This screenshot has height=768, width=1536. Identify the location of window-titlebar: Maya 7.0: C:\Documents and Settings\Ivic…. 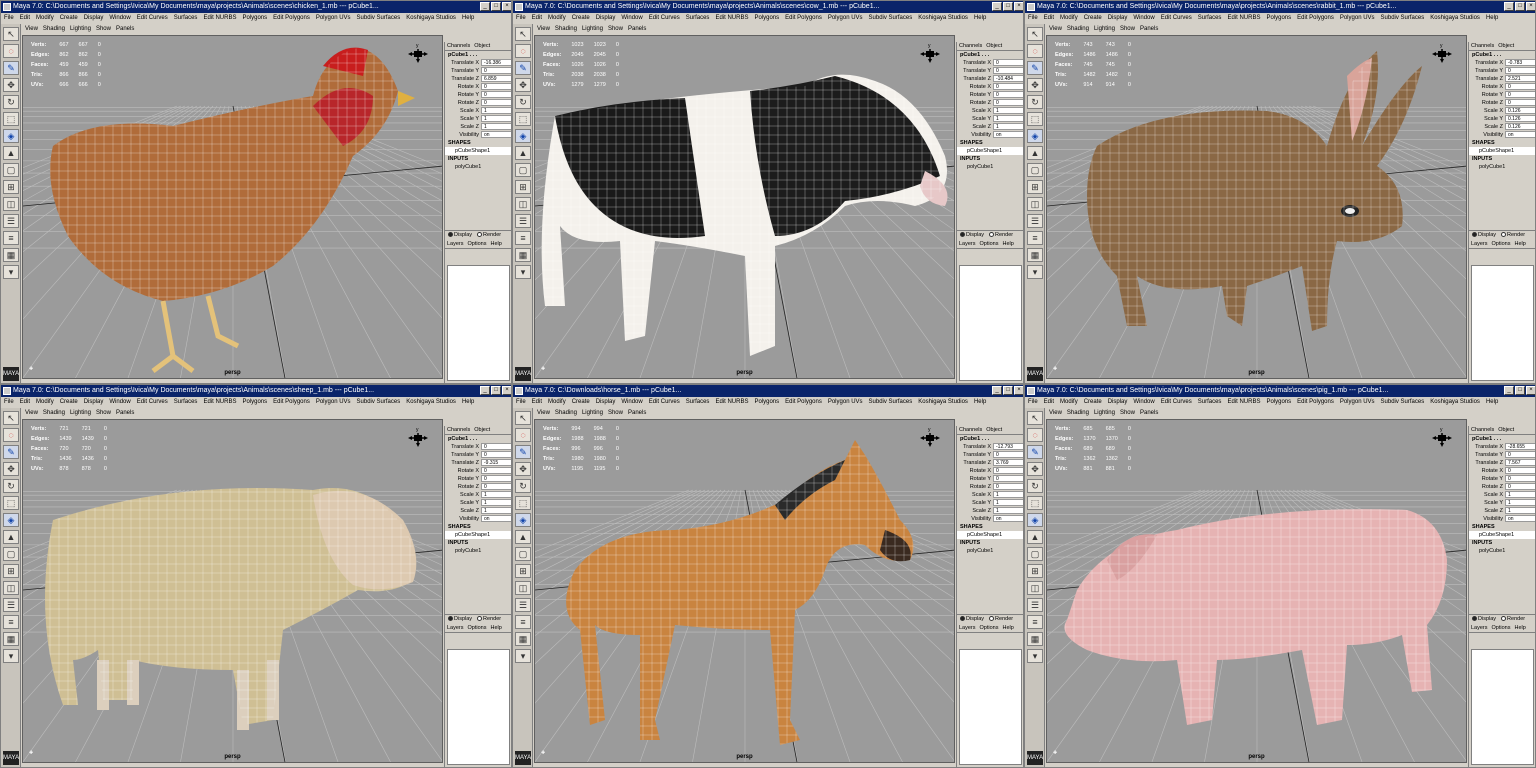
(256, 7).